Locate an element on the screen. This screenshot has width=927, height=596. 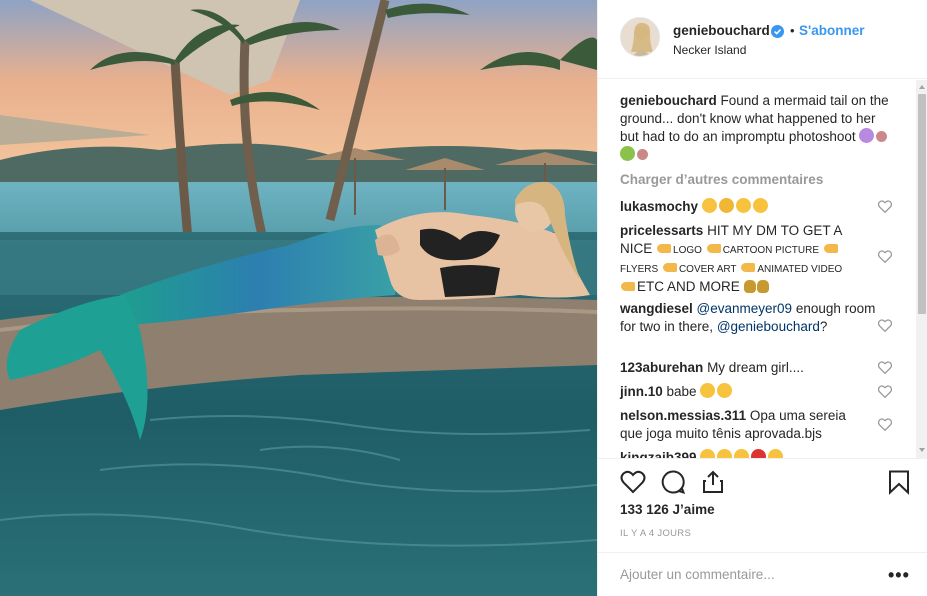
share-icon is located at coordinates (713, 482).